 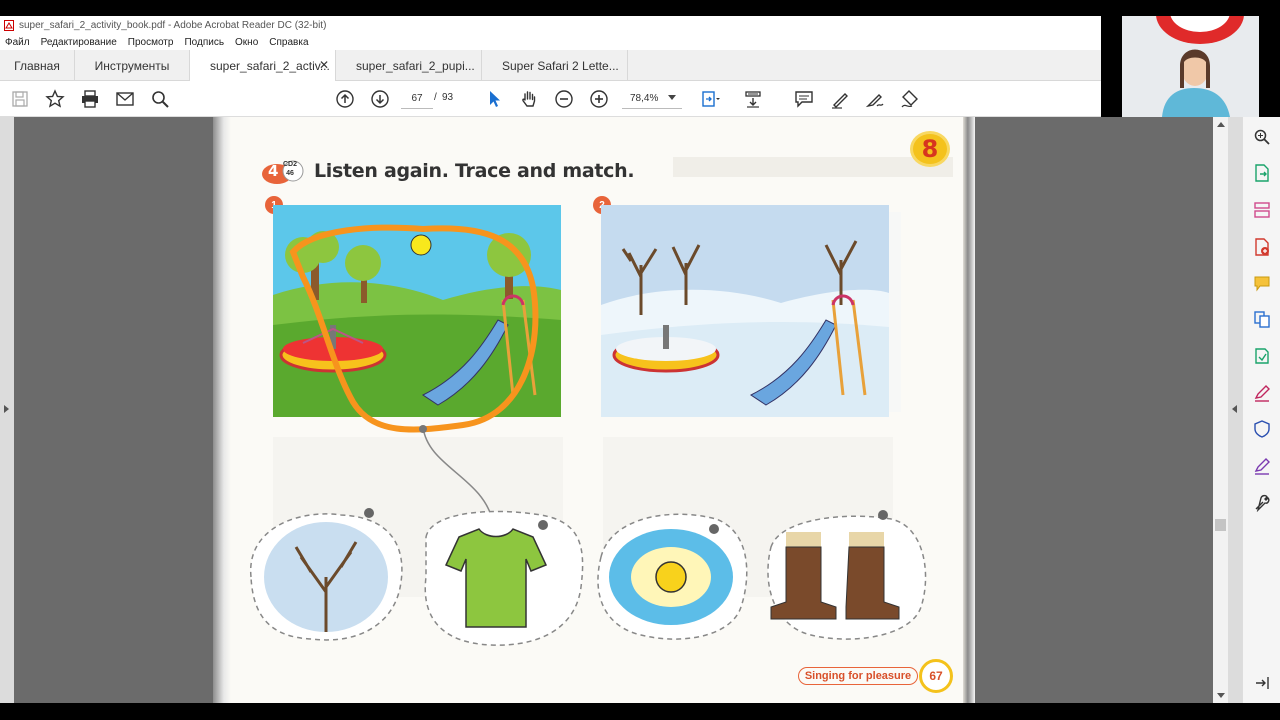 I want to click on vertical-scrollbar, so click(x=1220, y=410).